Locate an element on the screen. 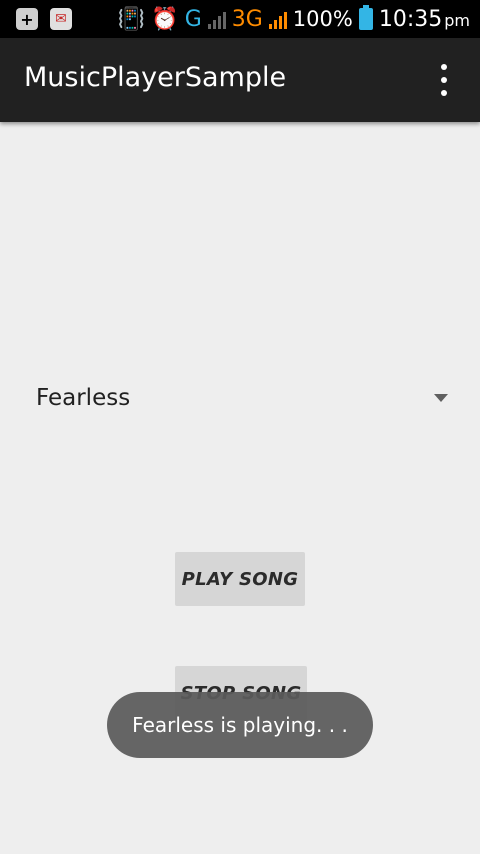  clock-time: 10:35 is located at coordinates (410, 19).